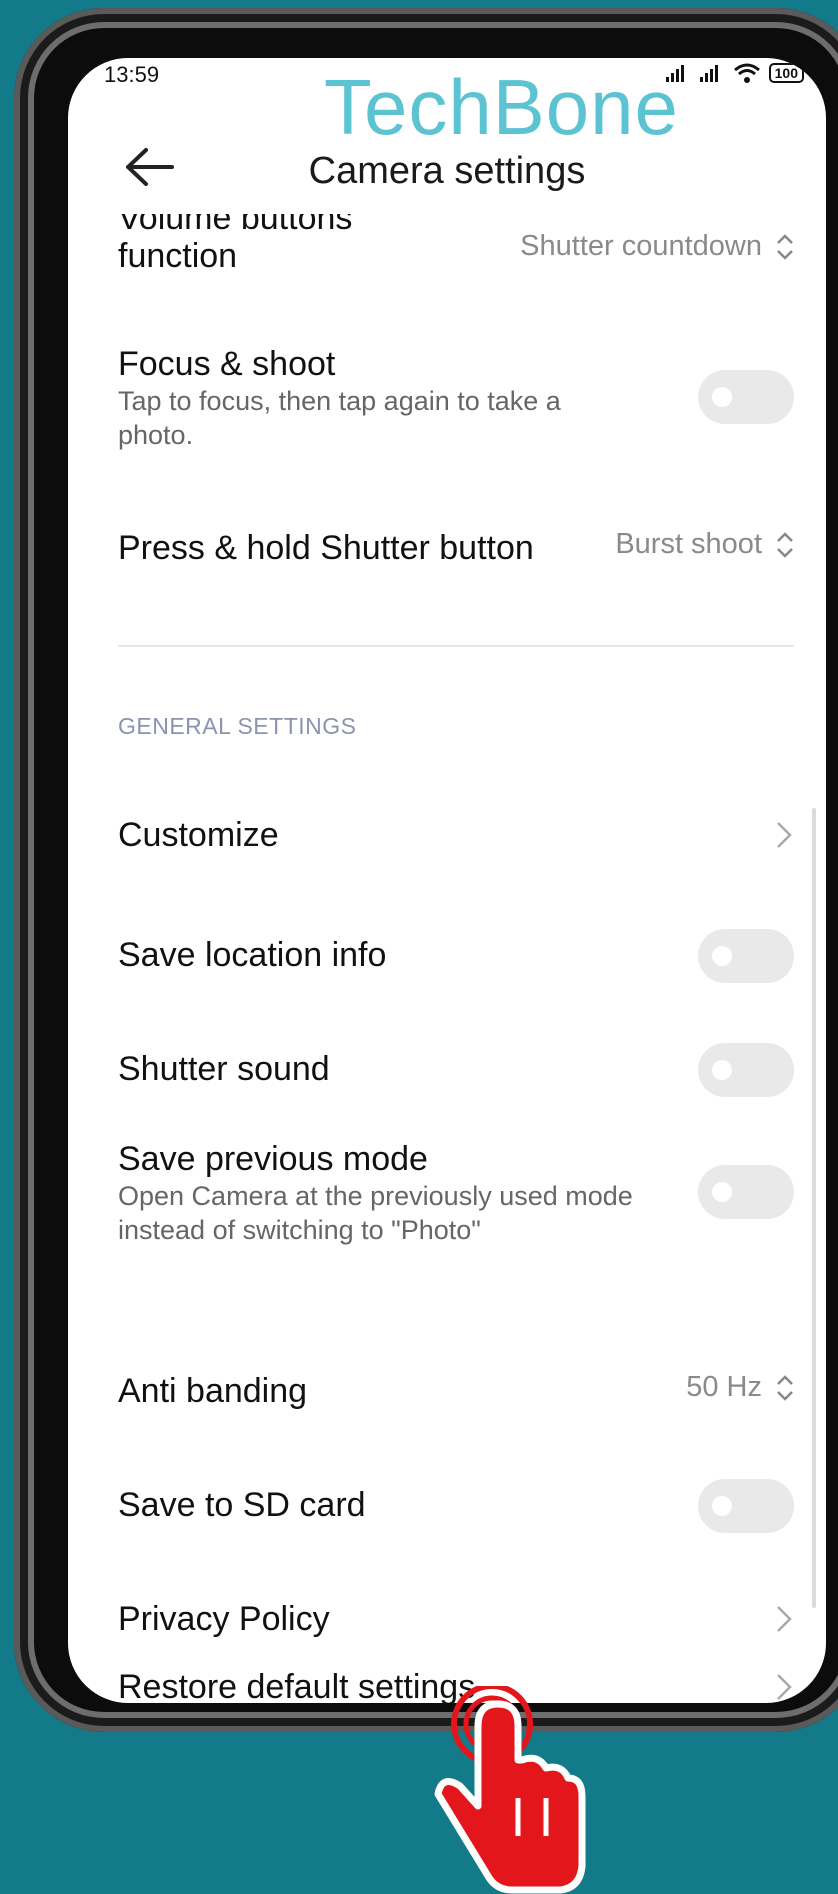  Describe the element at coordinates (456, 840) in the screenshot. I see `setting-customize: Customize` at that location.